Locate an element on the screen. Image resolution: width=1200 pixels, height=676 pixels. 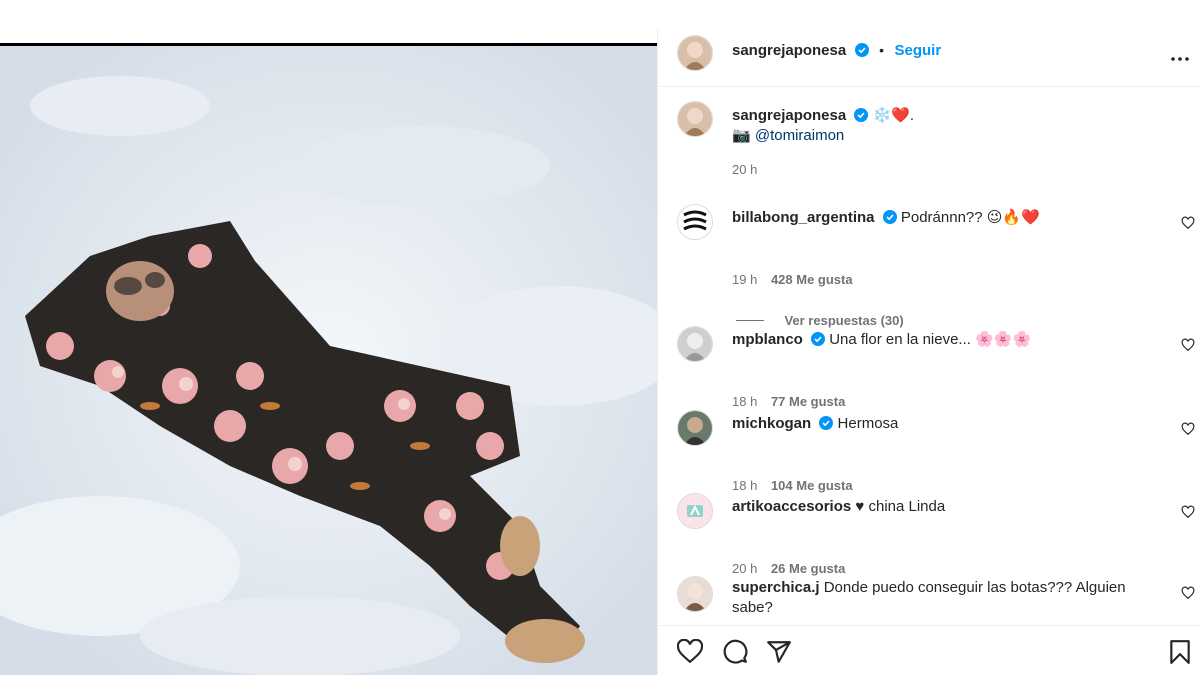
comment-time: 19 h is located at coordinates (745, 279).